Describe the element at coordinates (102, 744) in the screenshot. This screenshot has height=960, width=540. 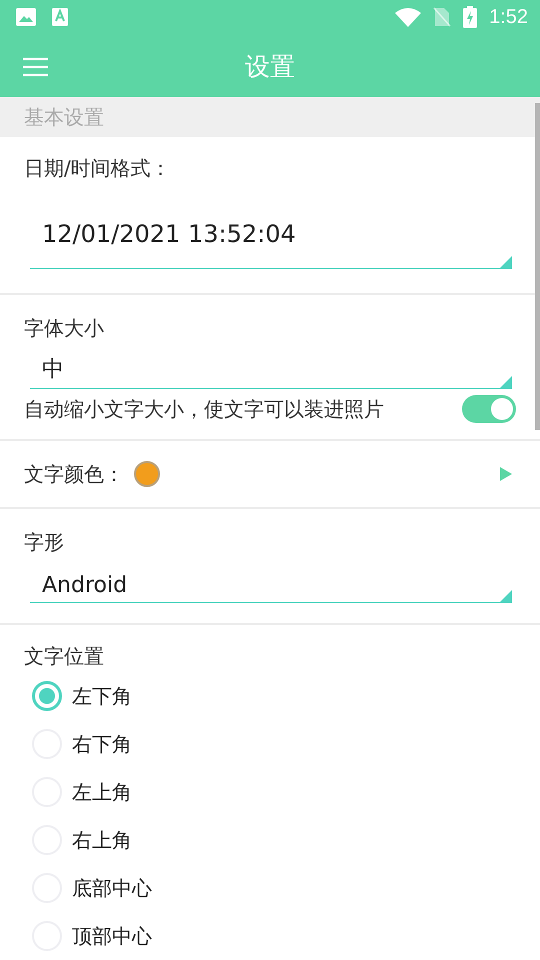
I see `radio-label: 右下角` at that location.